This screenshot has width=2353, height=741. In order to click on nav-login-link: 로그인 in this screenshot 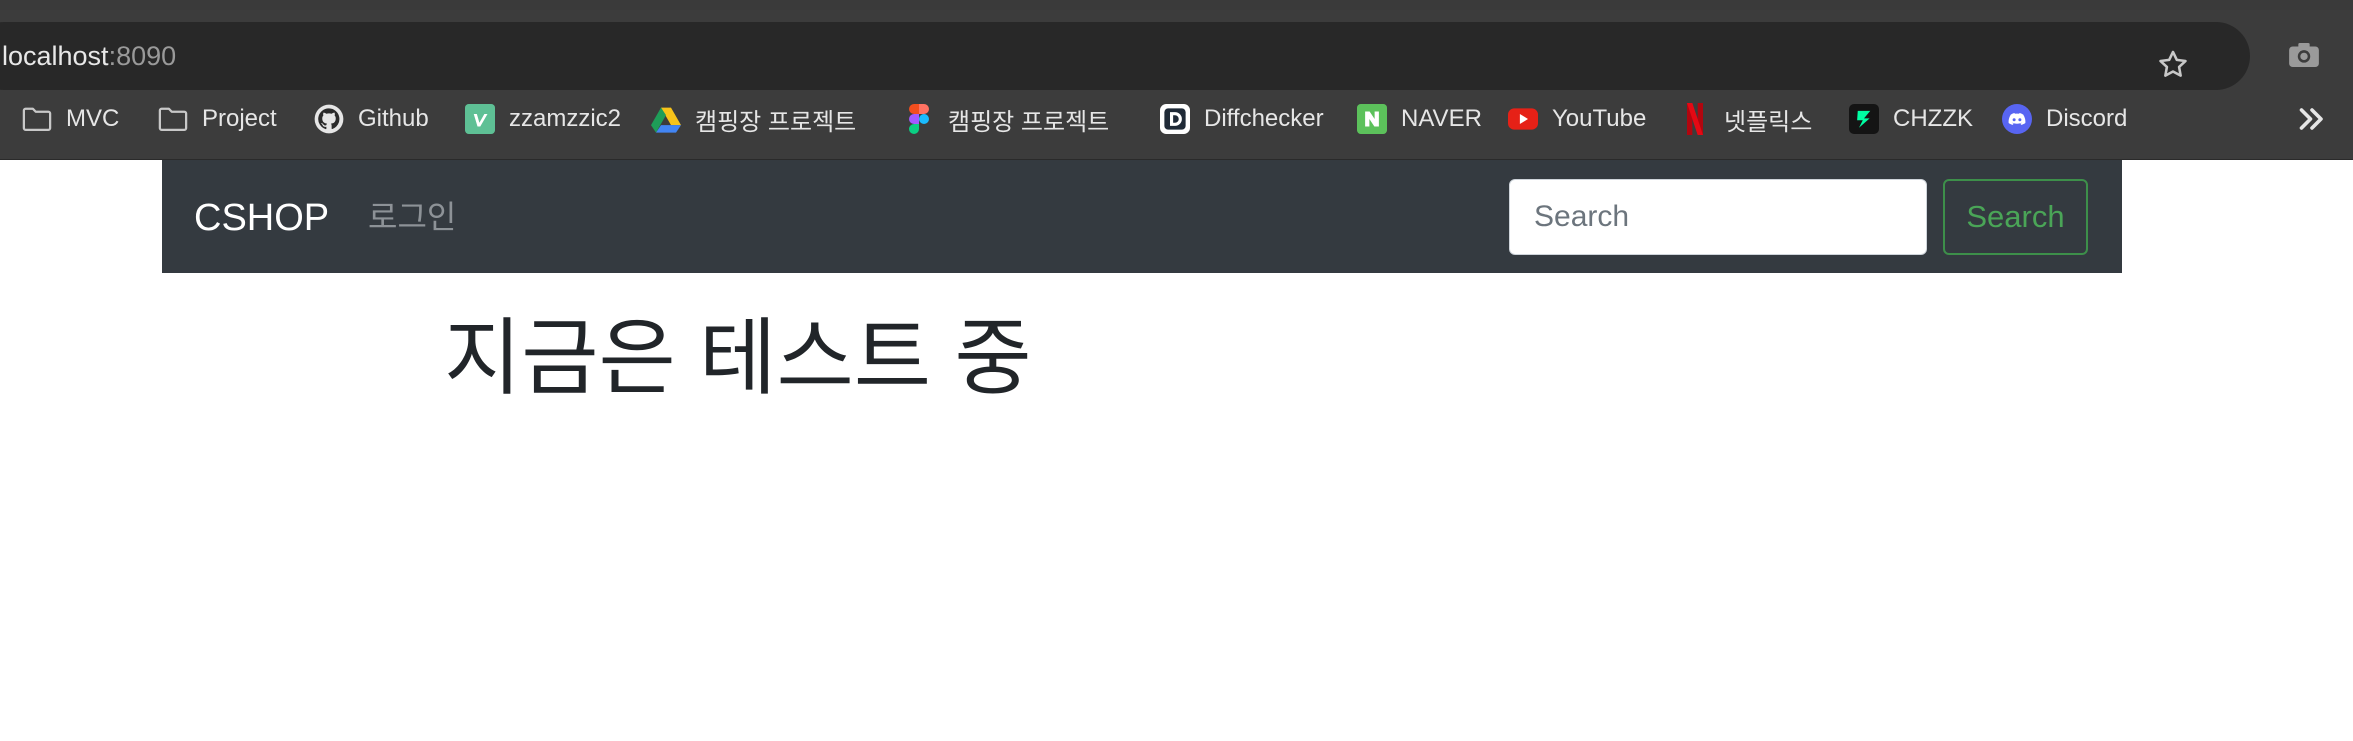, I will do `click(412, 217)`.